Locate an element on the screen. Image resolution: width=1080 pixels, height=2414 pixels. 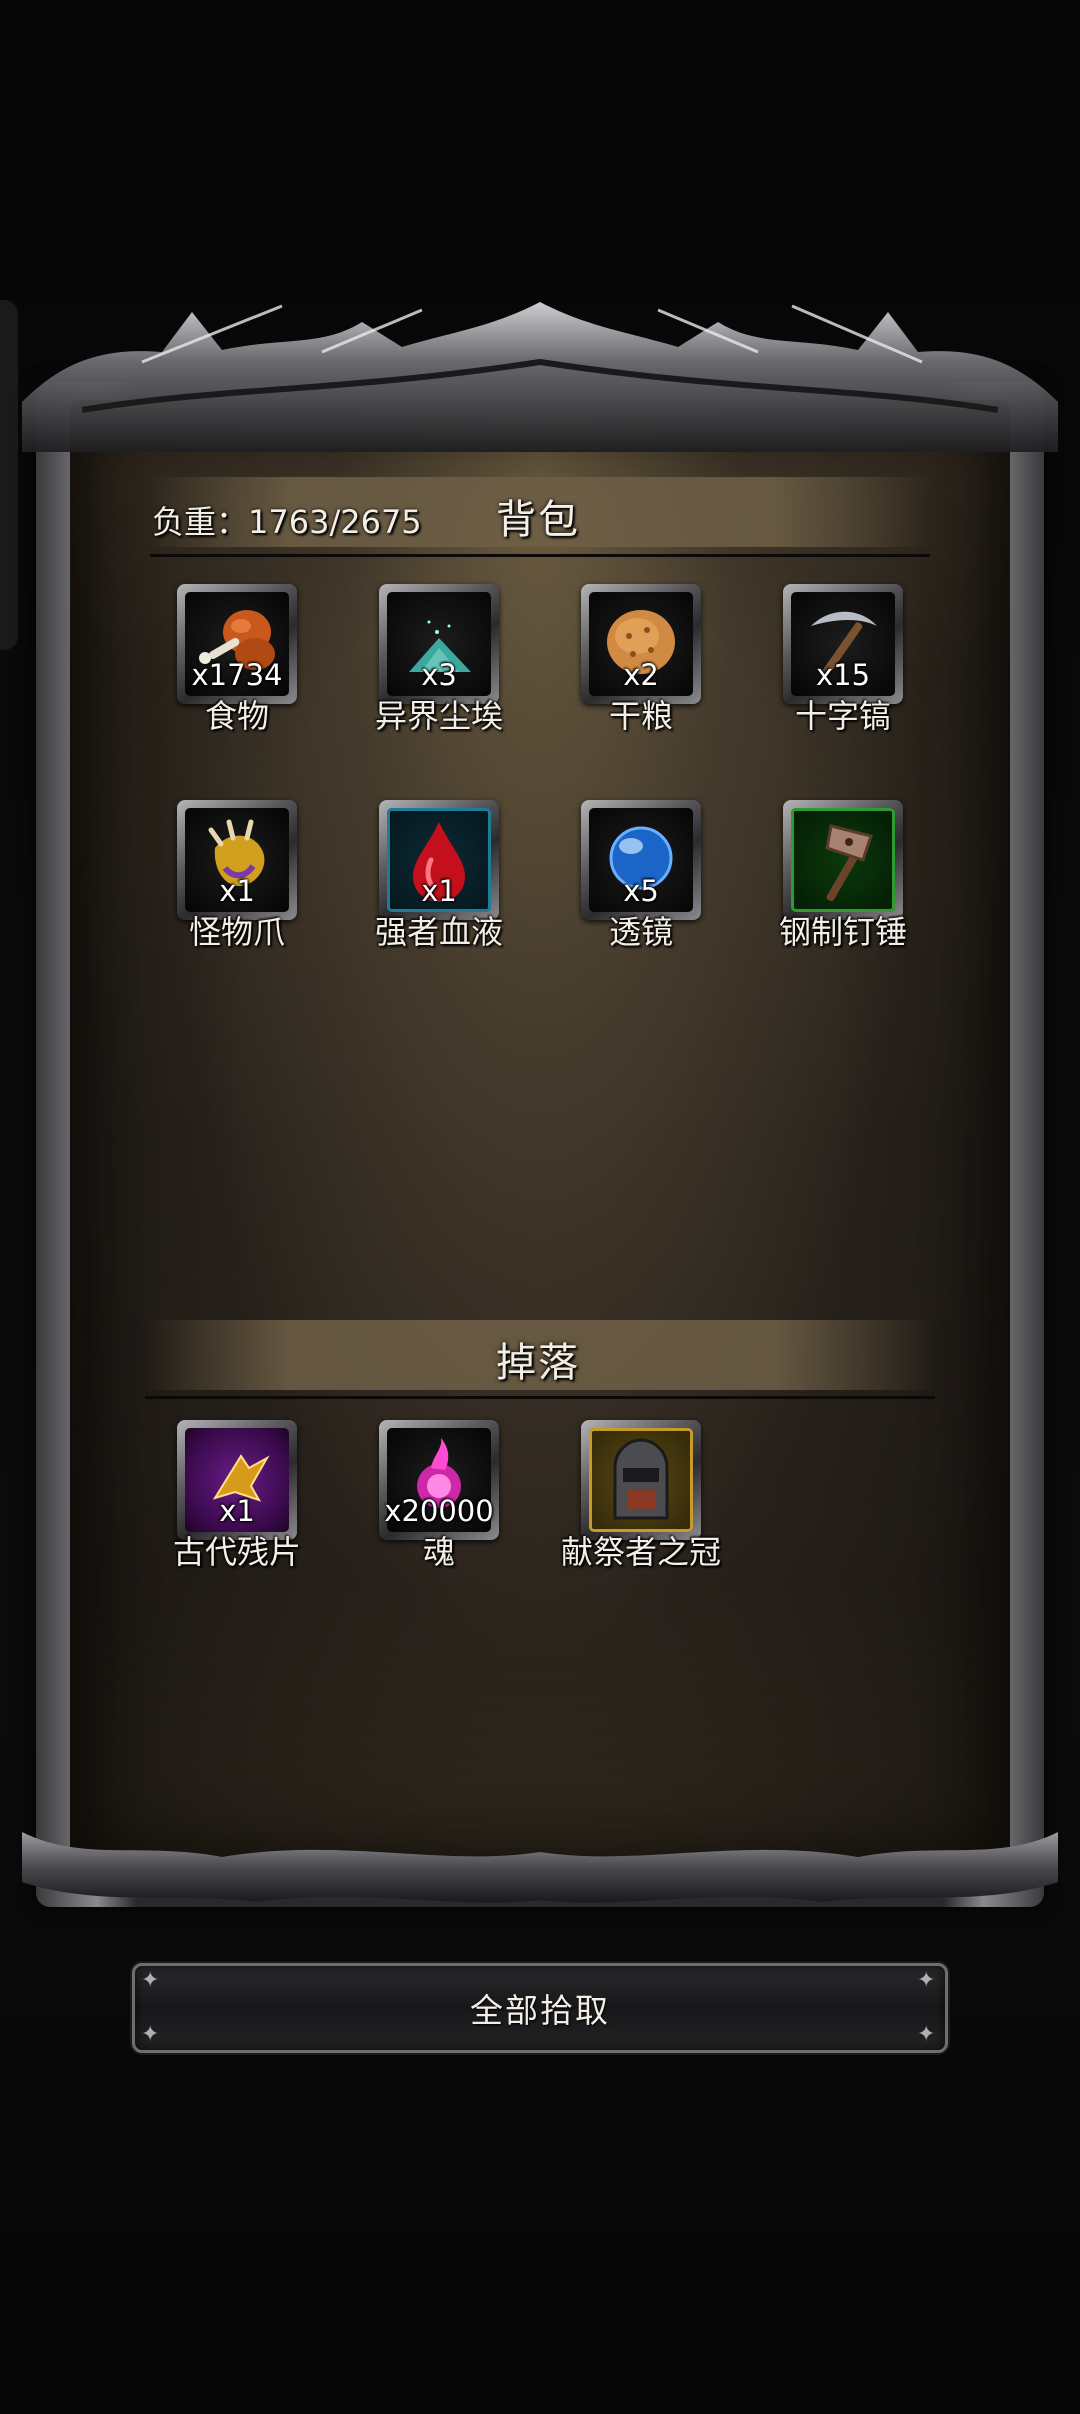
backpack-item-dry-rations: x2 干粮 is located at coordinates (626, 669).